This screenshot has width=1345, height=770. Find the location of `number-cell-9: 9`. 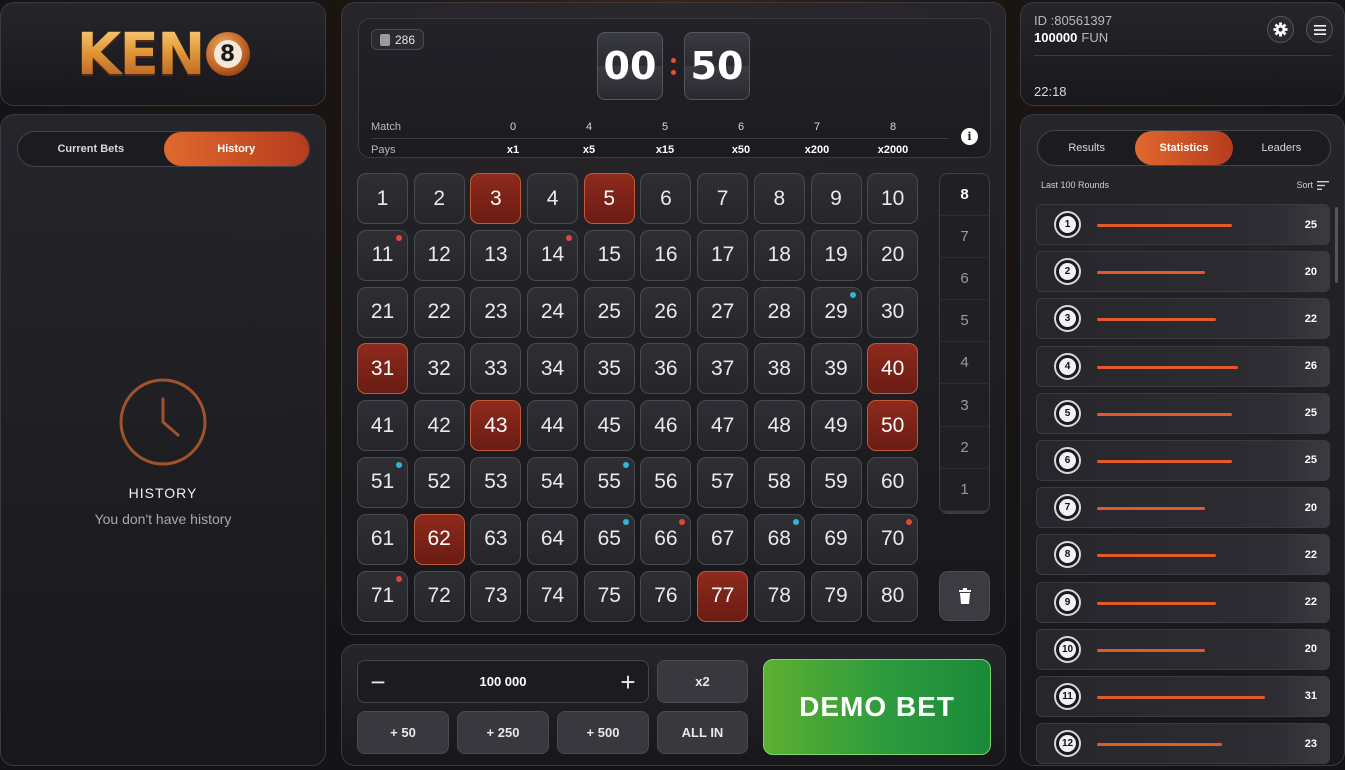

number-cell-9: 9 is located at coordinates (836, 198).